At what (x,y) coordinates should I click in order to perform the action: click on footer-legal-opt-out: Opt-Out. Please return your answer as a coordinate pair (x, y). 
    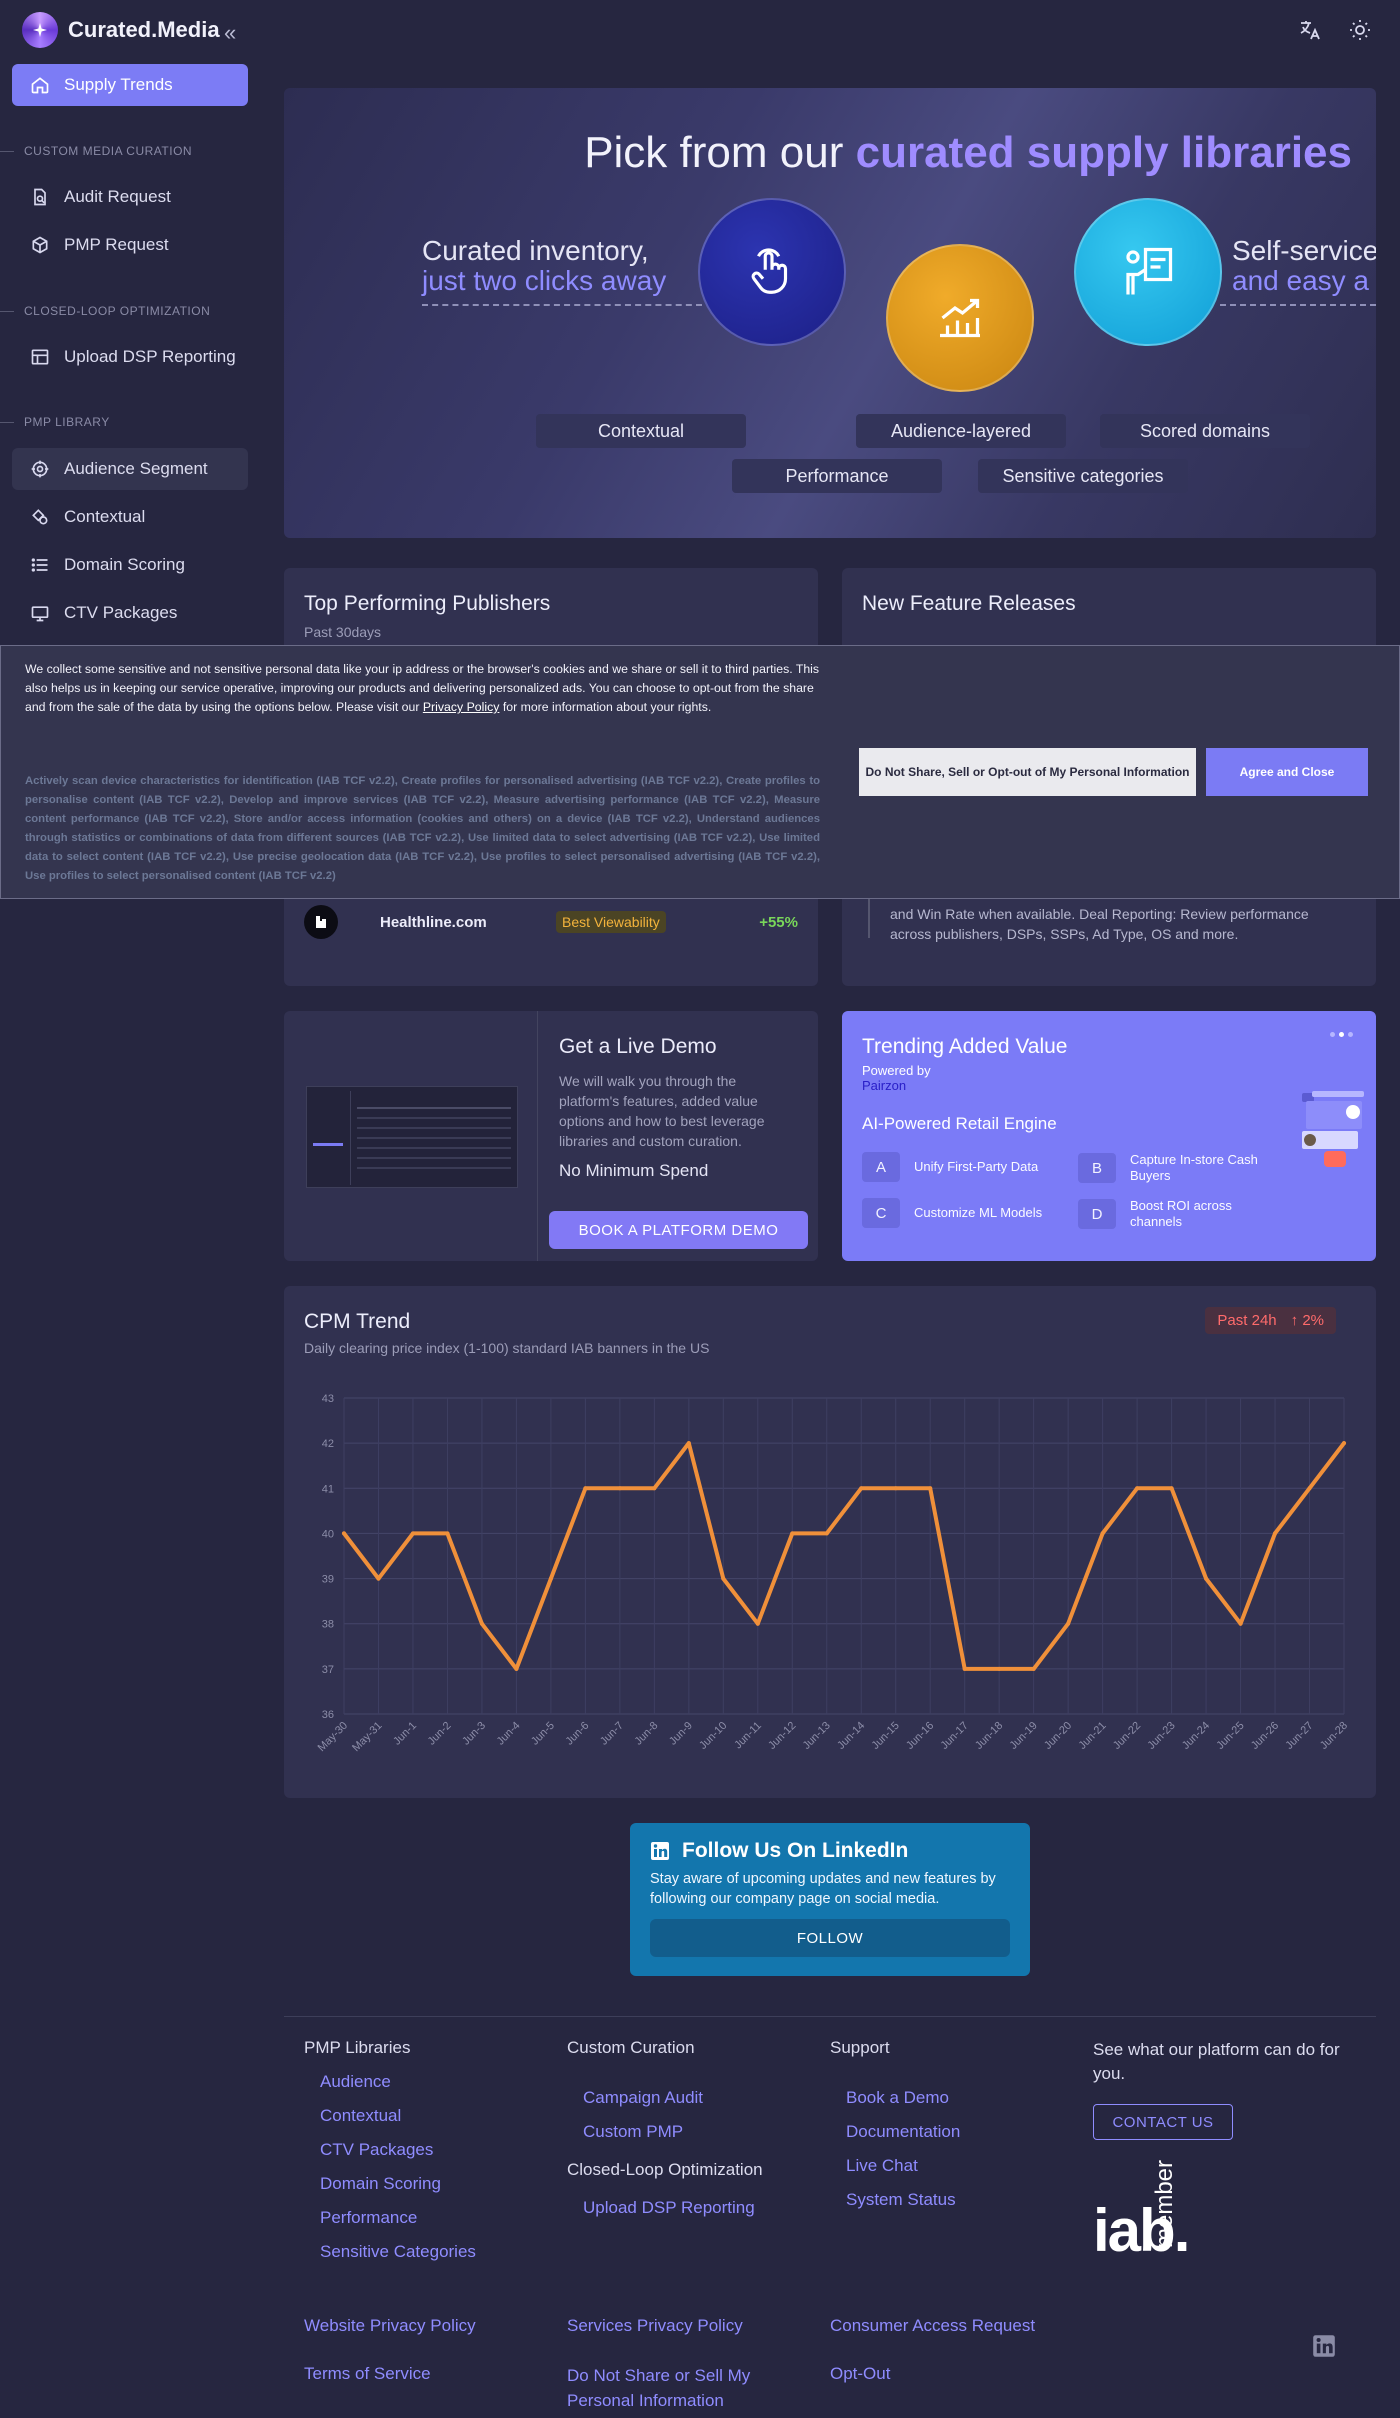
    Looking at the image, I should click on (860, 2374).